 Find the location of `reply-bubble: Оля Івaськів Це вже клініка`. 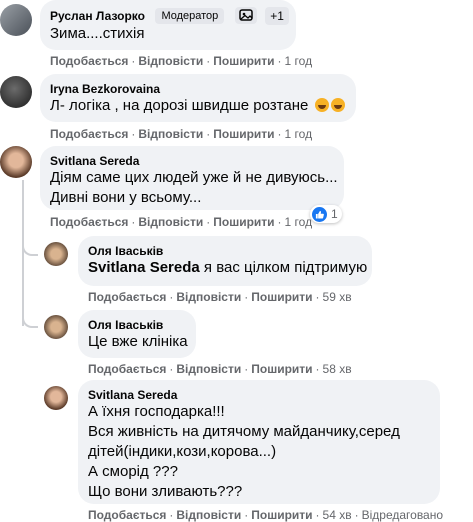

reply-bubble: Оля Івaськів Це вже клініка is located at coordinates (137, 334).